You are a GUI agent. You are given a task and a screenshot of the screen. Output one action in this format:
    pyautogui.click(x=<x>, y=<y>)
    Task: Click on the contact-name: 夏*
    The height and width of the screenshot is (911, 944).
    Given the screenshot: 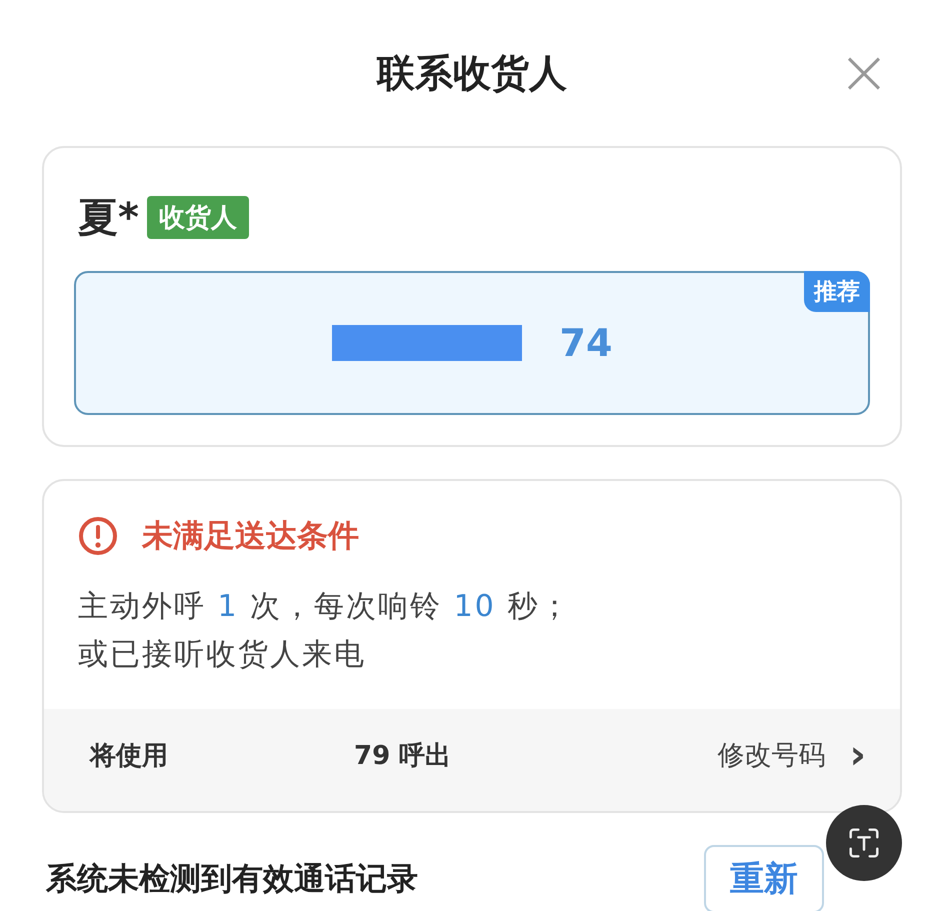 What is the action you would take?
    pyautogui.click(x=108, y=218)
    